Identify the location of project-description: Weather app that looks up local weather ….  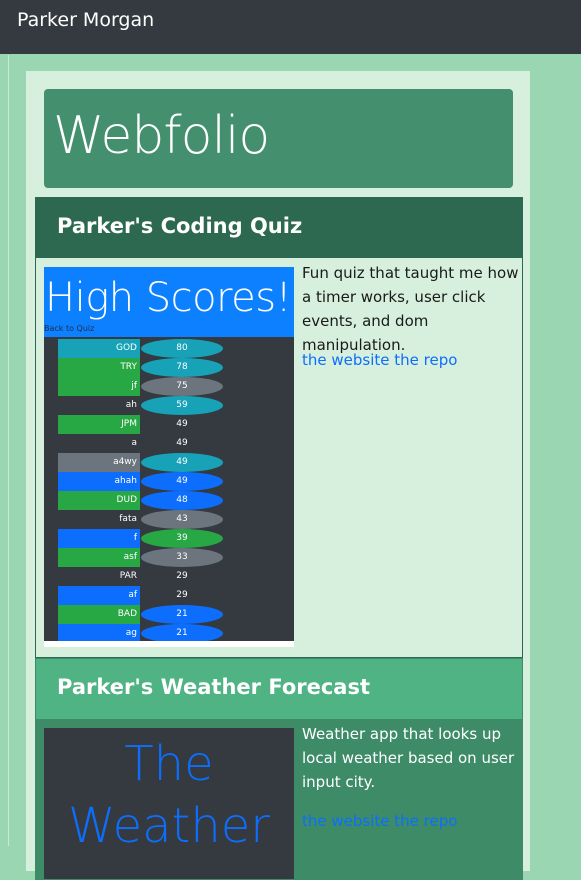
(408, 758).